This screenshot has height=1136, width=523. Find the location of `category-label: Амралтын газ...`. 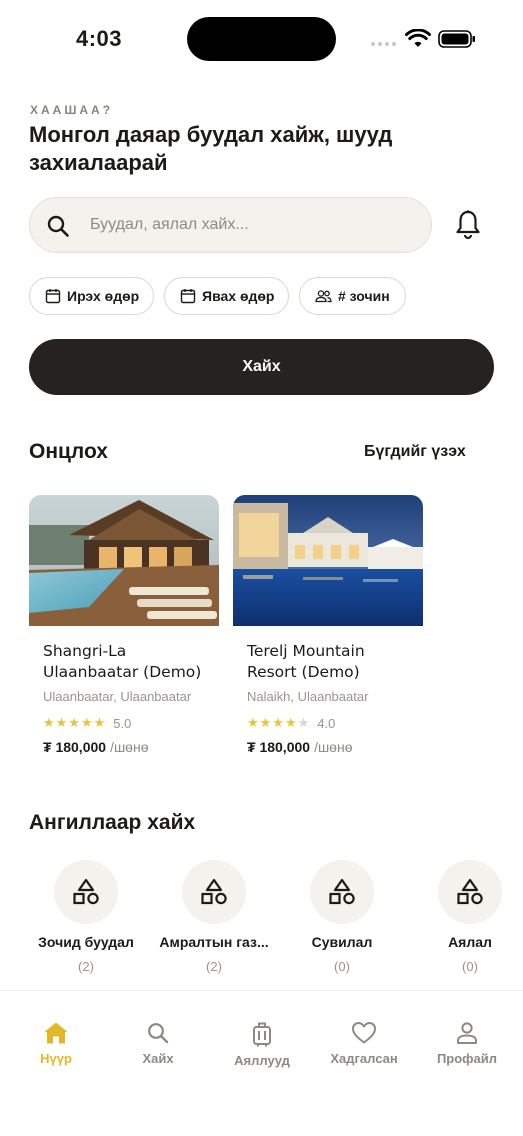

category-label: Амралтын газ... is located at coordinates (214, 942).